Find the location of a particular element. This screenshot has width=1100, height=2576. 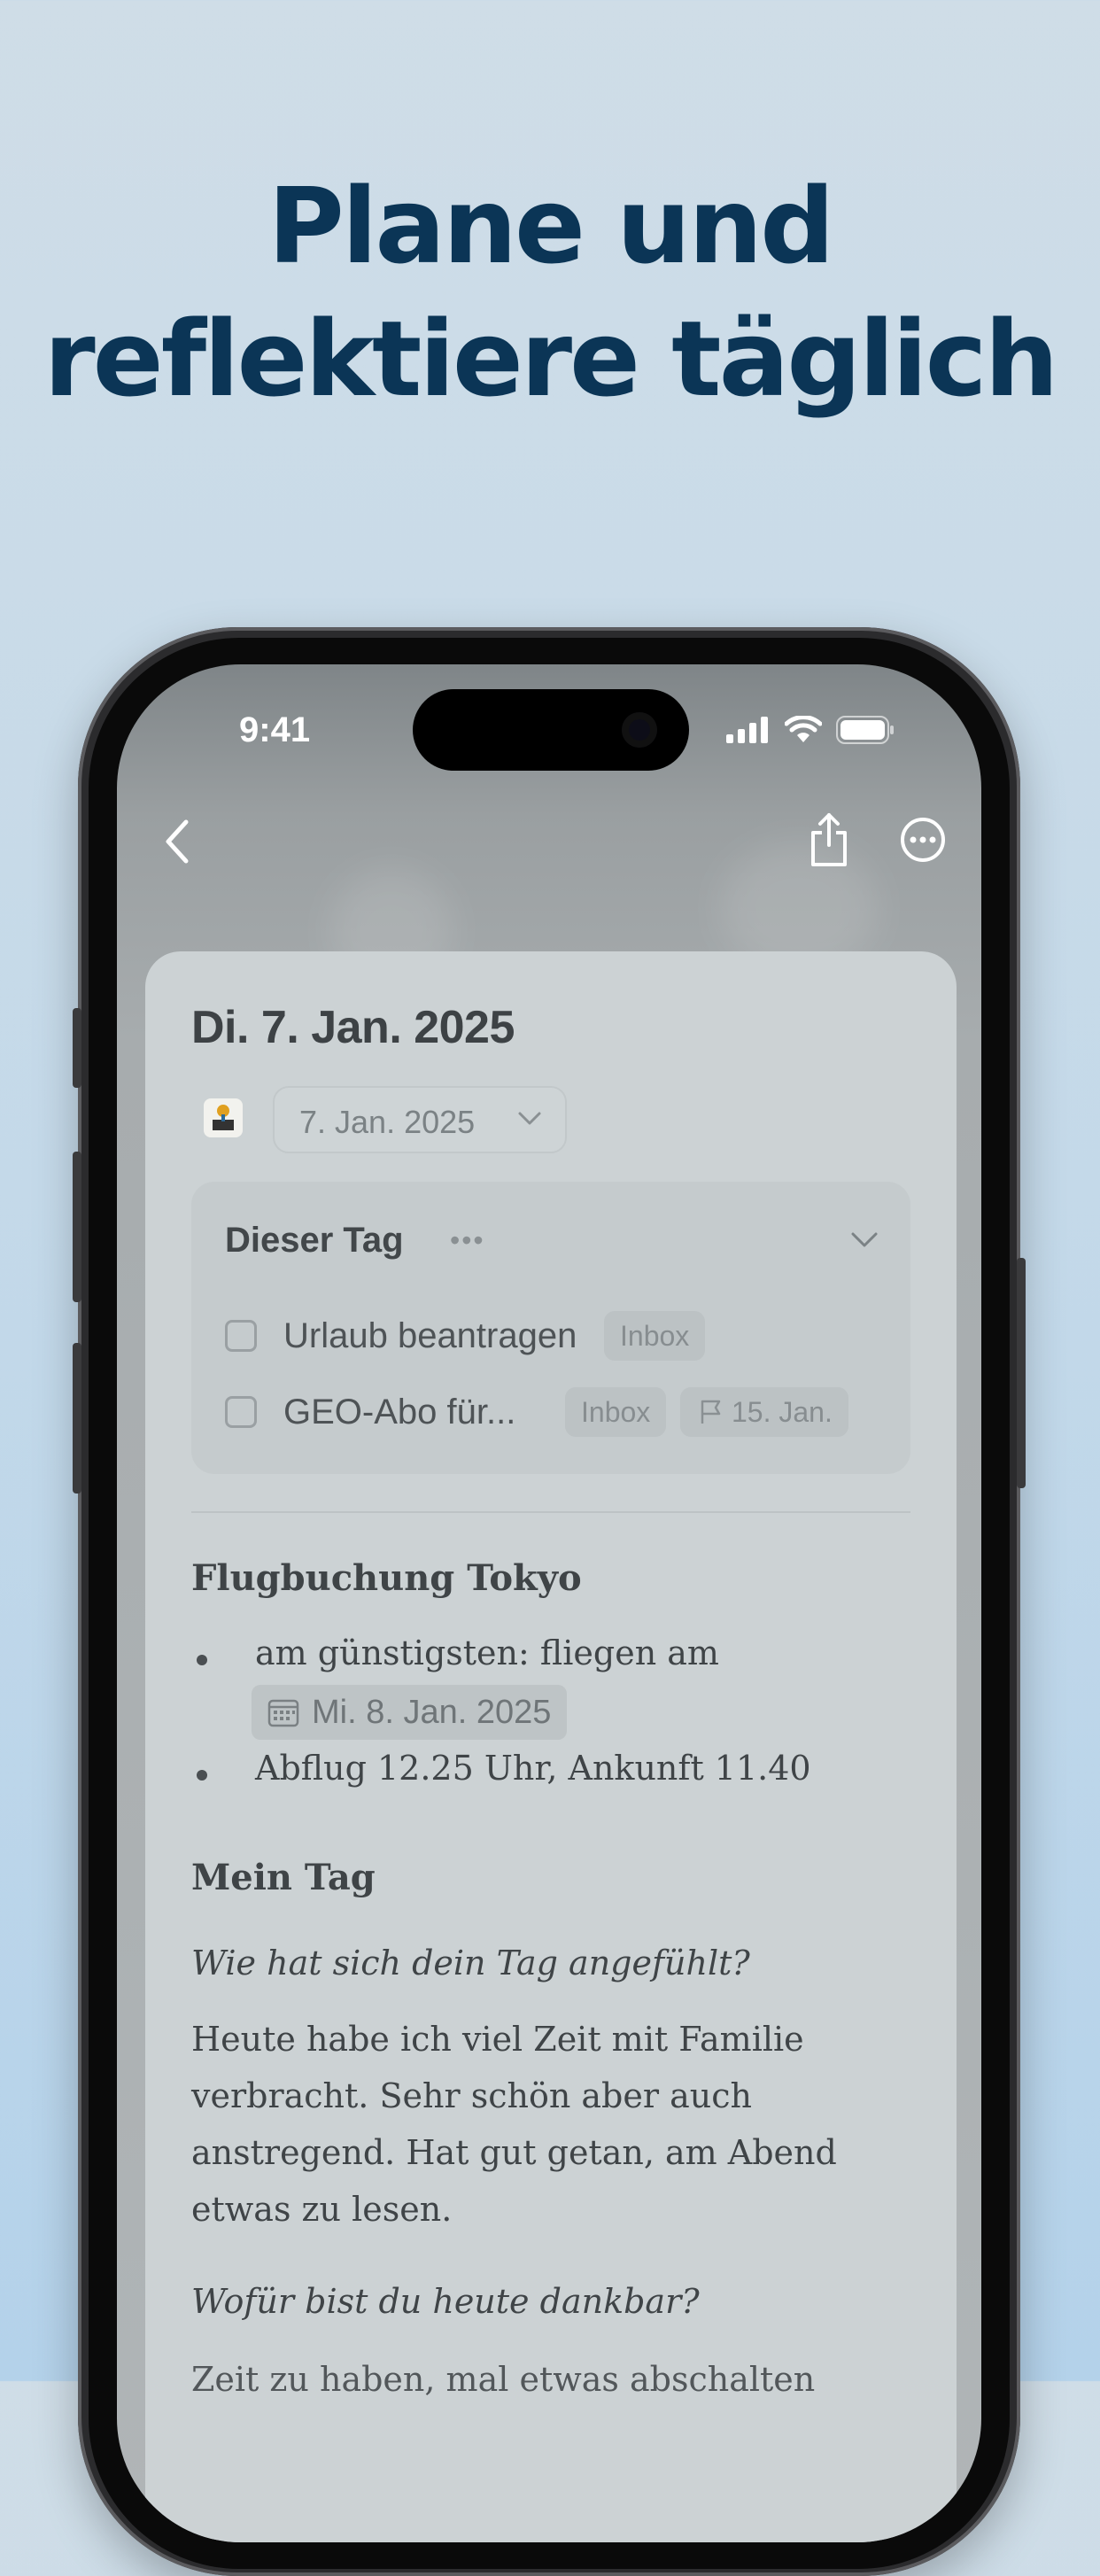

chevron-left-icon is located at coordinates (178, 841).